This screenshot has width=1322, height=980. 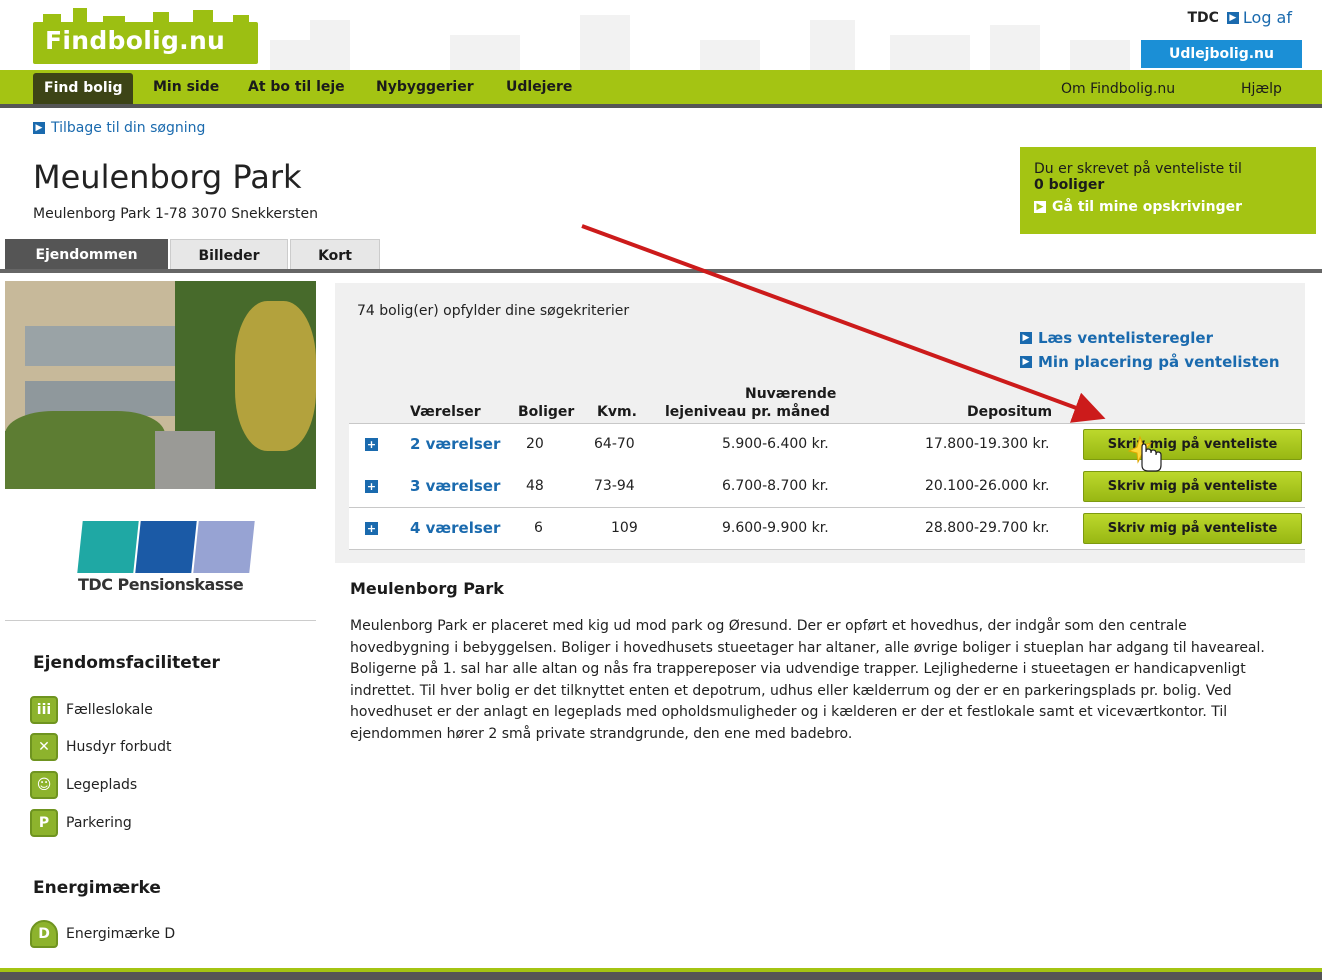 I want to click on deposit-value: 20.100-26.000 kr., so click(x=987, y=486).